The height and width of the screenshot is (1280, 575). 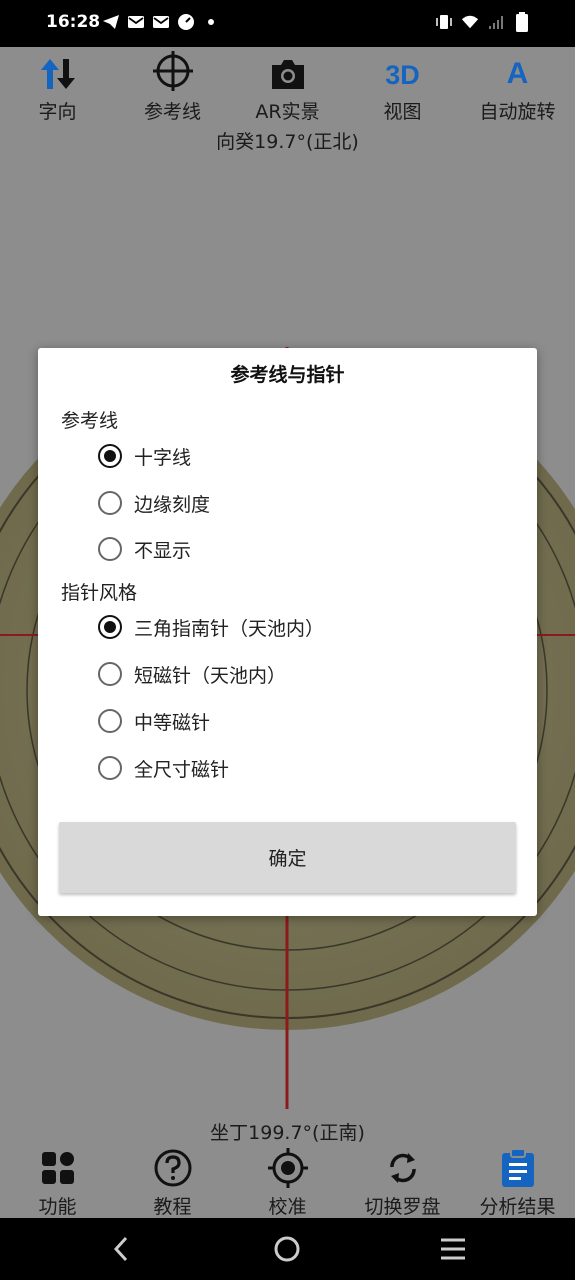 I want to click on top-toolbar: 字向 参考线 AR实景 3D 视图 A 自动旋转, so click(x=287, y=87).